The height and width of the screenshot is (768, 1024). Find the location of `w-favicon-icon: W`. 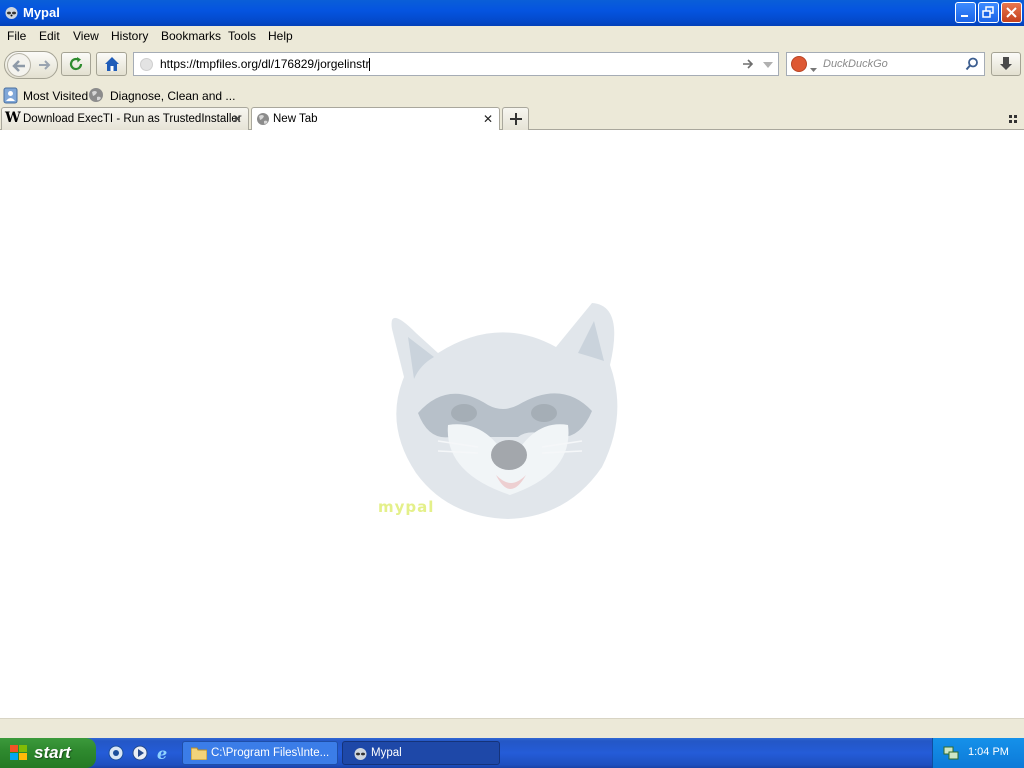

w-favicon-icon: W is located at coordinates (13, 118).